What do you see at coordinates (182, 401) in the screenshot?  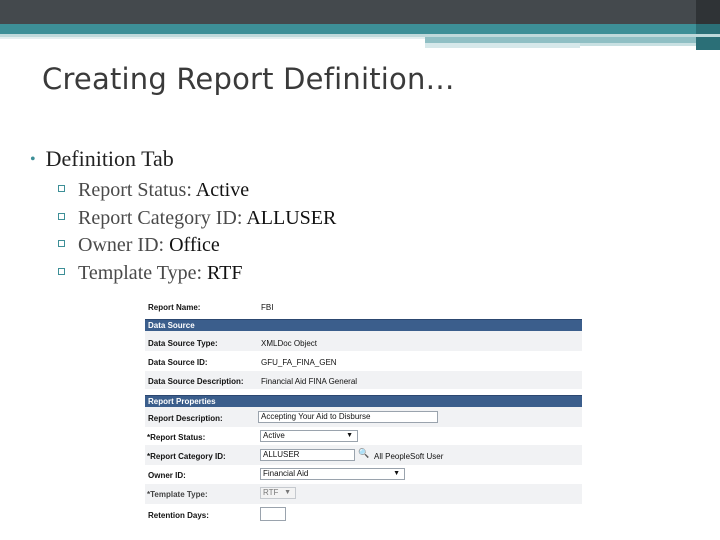 I see `report-properties-header-text: Report Properties` at bounding box center [182, 401].